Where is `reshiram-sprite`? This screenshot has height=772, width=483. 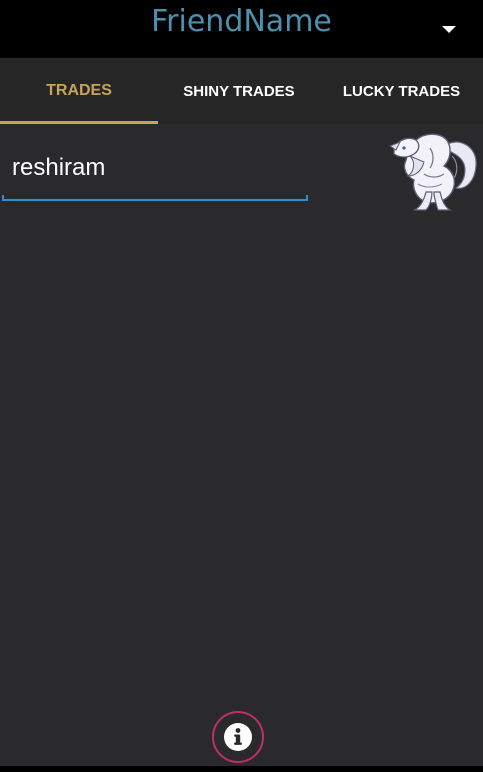 reshiram-sprite is located at coordinates (432, 172).